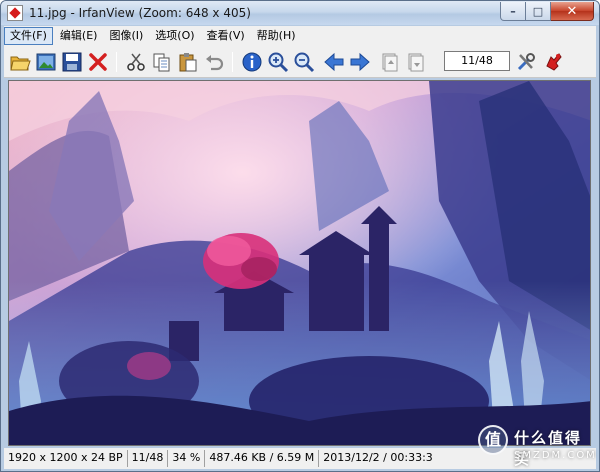 The image size is (600, 472). Describe the element at coordinates (188, 62) in the screenshot. I see `paste-icon` at that location.